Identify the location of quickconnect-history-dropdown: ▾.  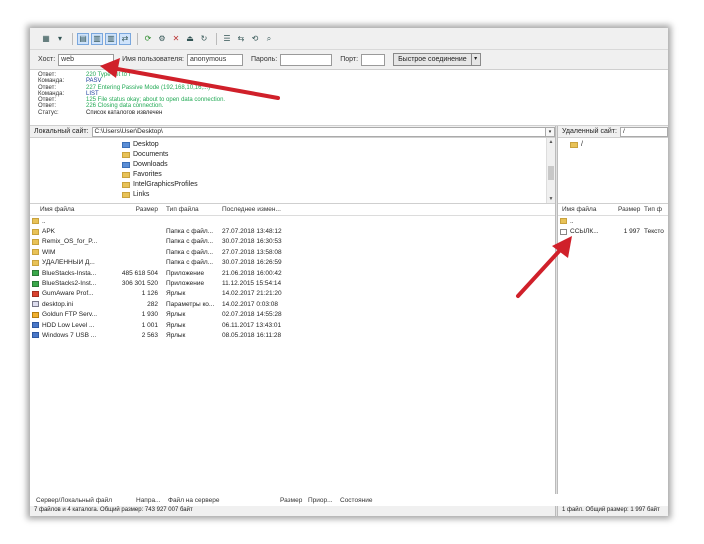
(476, 59).